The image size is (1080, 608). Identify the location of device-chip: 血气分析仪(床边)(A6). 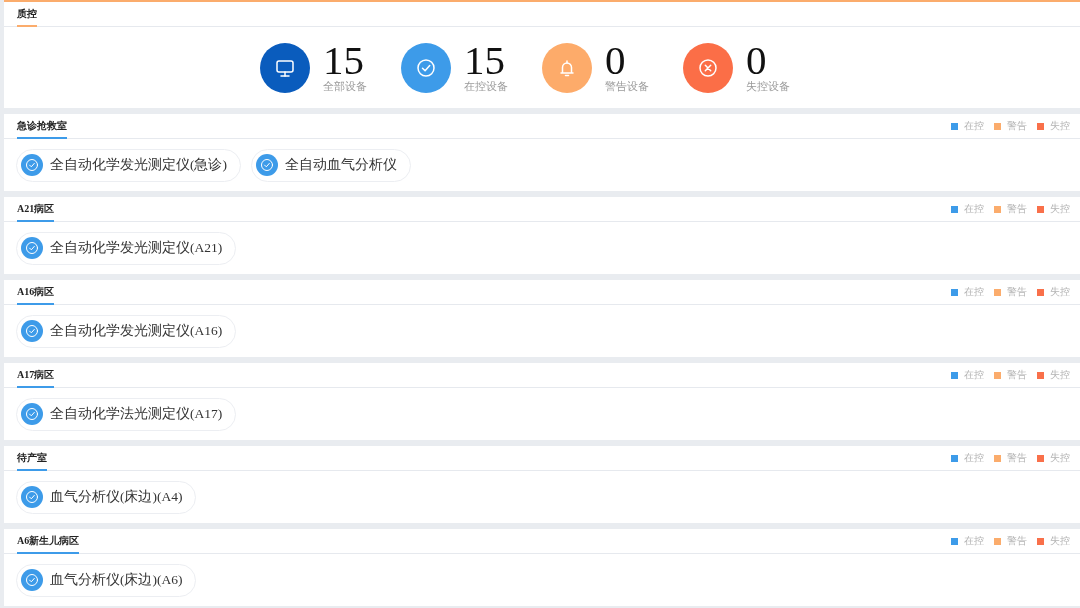
(106, 580).